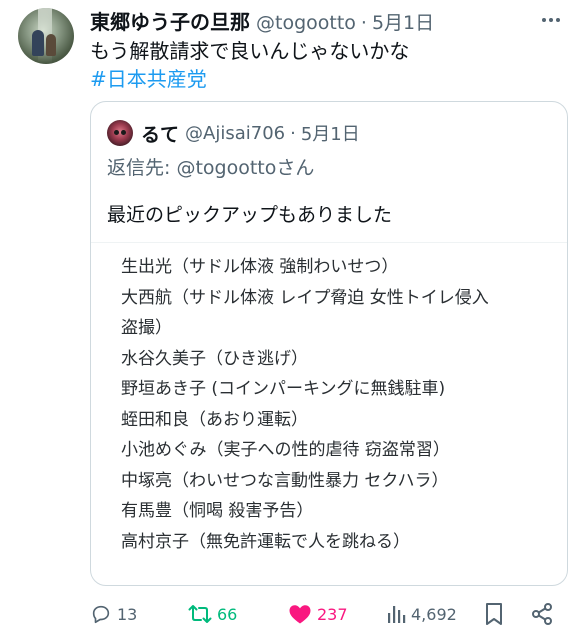  Describe the element at coordinates (101, 614) in the screenshot. I see `reply-icon` at that location.